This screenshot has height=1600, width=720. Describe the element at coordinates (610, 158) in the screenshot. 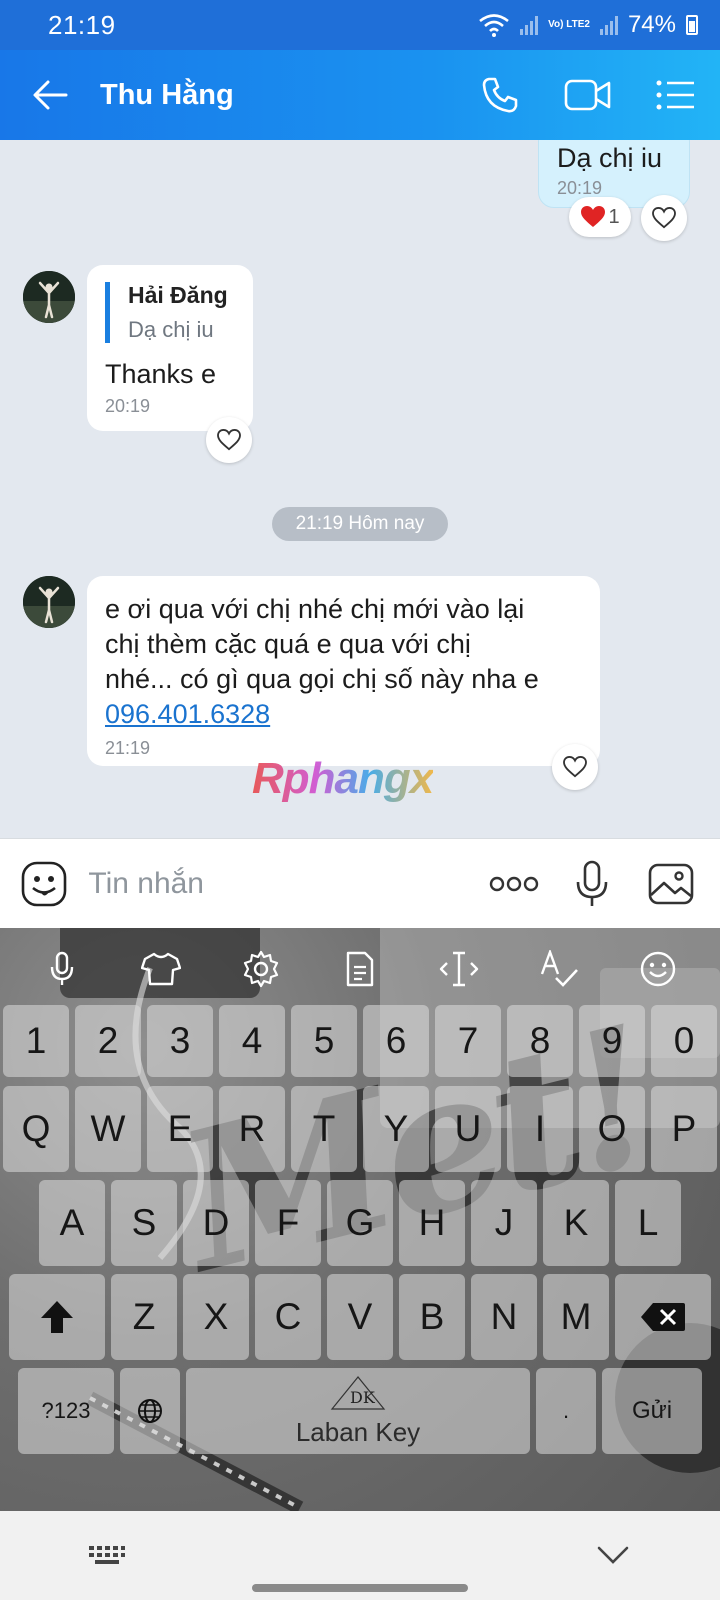

I see `message-text: Dạ chị iu` at that location.